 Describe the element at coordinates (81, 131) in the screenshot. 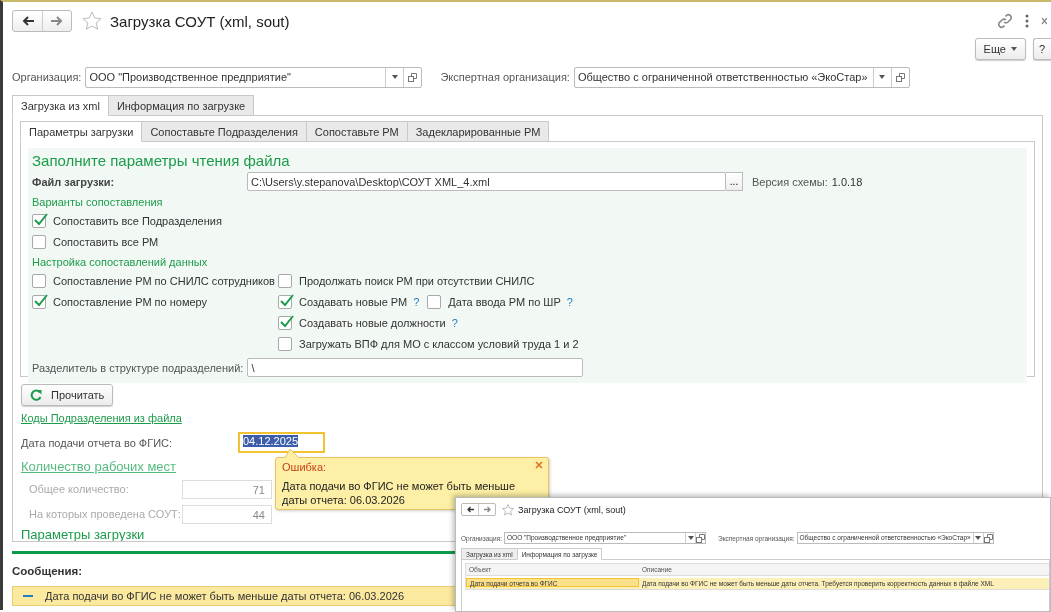

I see `tab: Параметры загрузки` at that location.